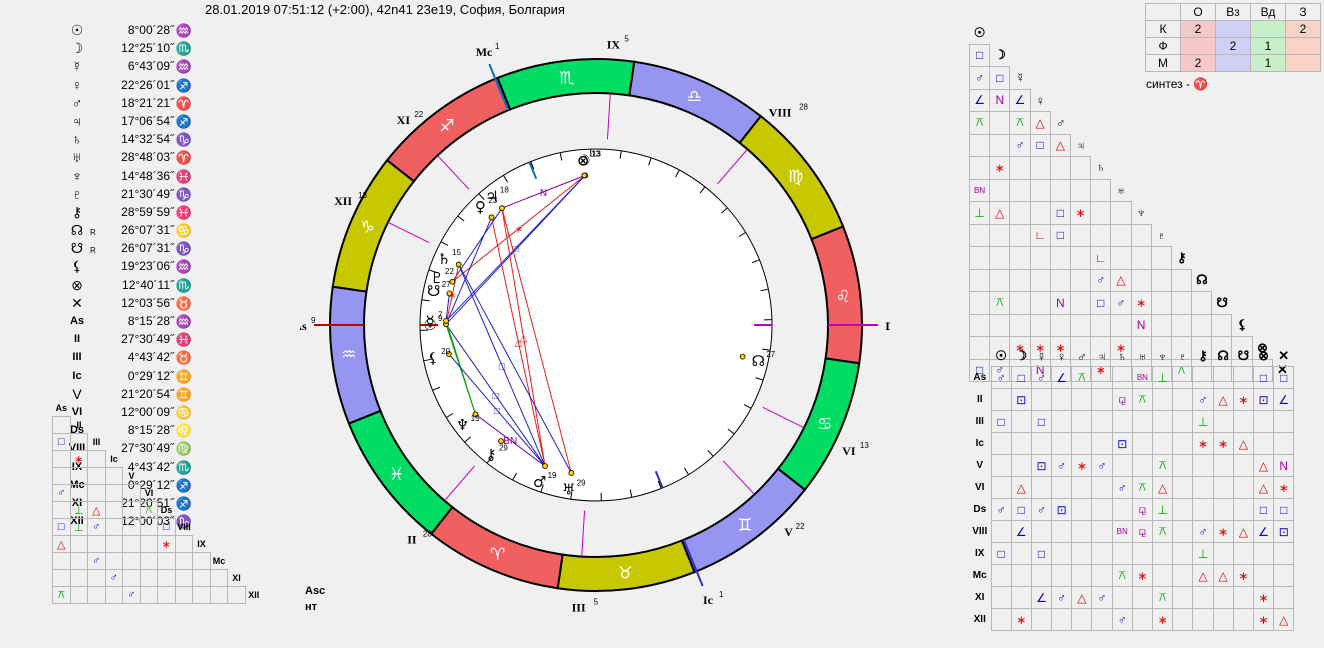  I want to click on planet-degree: 18°21´21˝, so click(147, 102).